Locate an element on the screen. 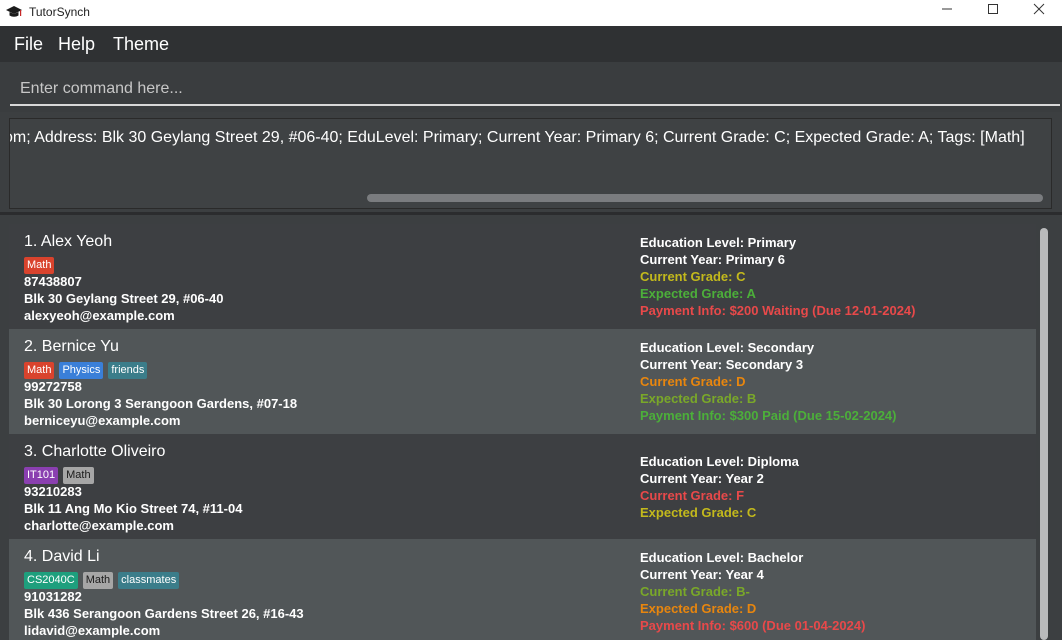  education-level: Education Level: Primary is located at coordinates (718, 242).